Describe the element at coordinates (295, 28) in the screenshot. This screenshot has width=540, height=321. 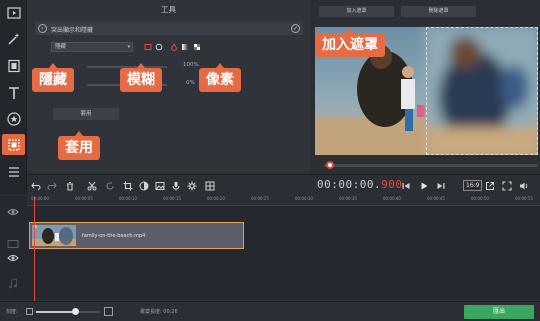
I see `check-icon: ✓` at that location.